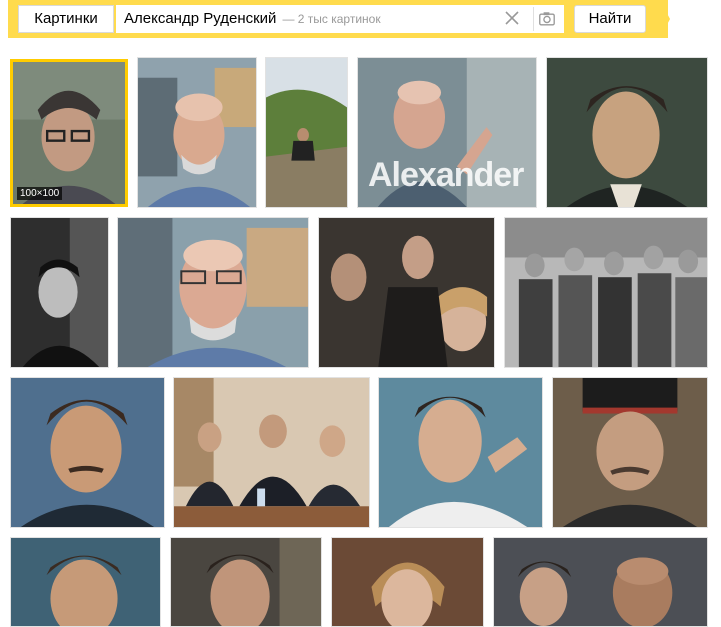 The image size is (721, 627). I want to click on result-image-film-still-group, so click(406, 292).